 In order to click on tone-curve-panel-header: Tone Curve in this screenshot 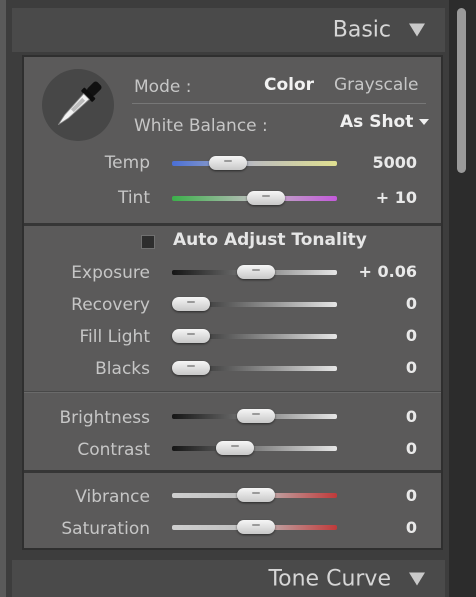, I will do `click(228, 578)`.